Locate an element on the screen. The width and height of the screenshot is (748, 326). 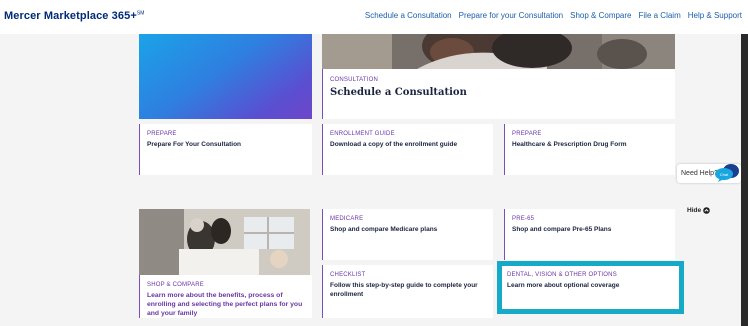
page-scrollbar is located at coordinates (744, 180).